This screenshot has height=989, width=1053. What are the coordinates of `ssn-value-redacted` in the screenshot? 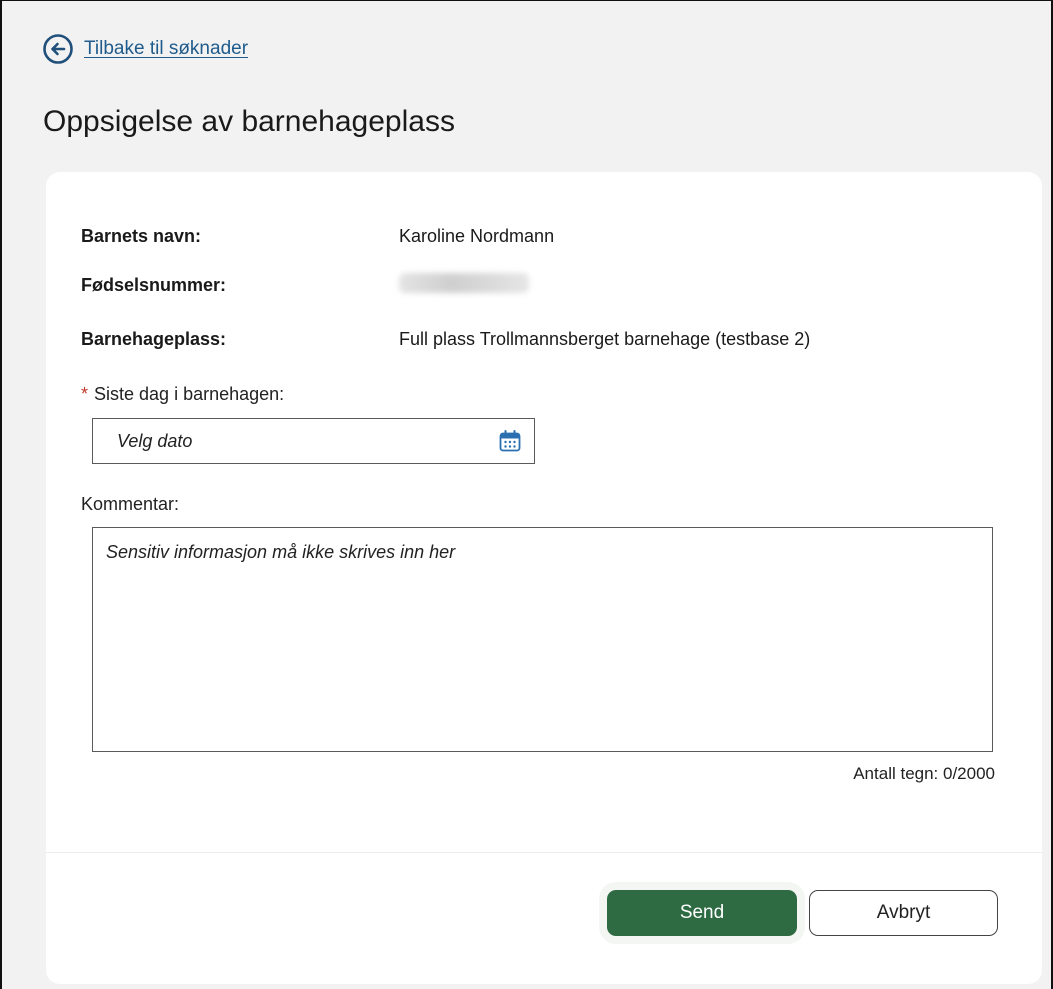 It's located at (464, 285).